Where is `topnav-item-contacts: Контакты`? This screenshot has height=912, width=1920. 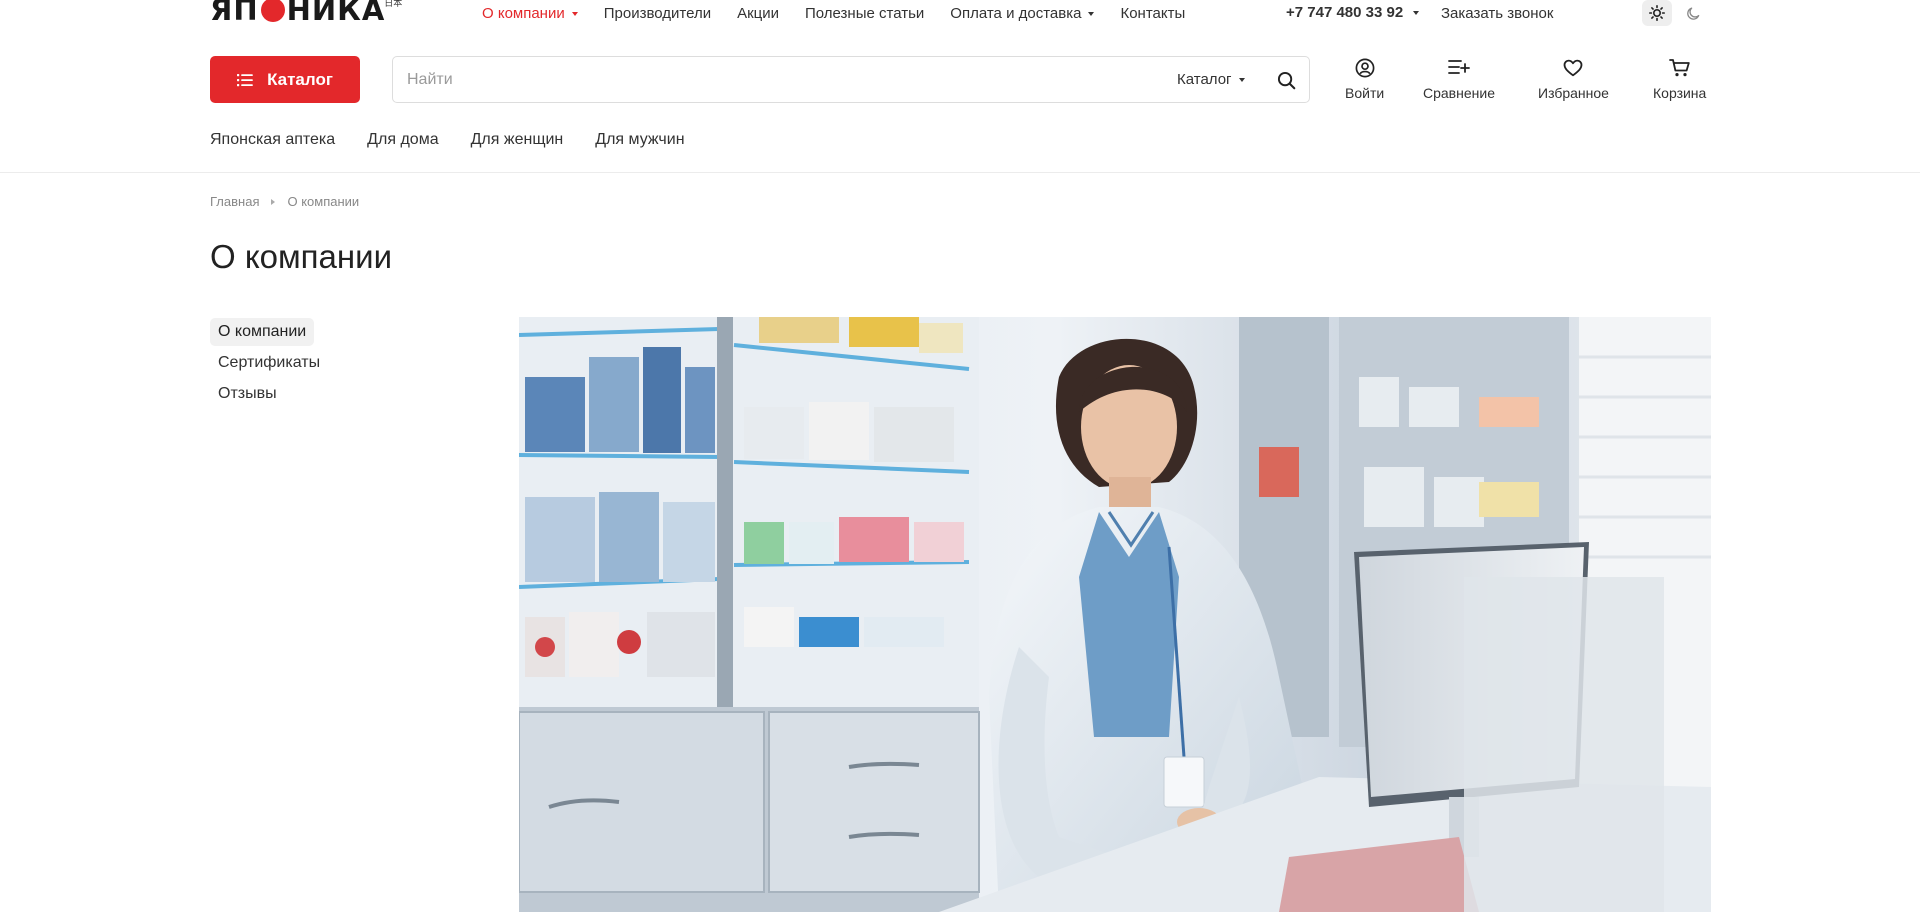
topnav-item-contacts: Контакты is located at coordinates (1152, 13).